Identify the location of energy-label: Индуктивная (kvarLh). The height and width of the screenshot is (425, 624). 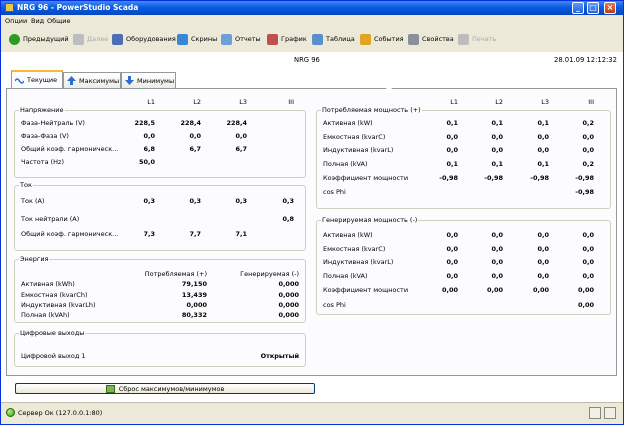
(58, 305).